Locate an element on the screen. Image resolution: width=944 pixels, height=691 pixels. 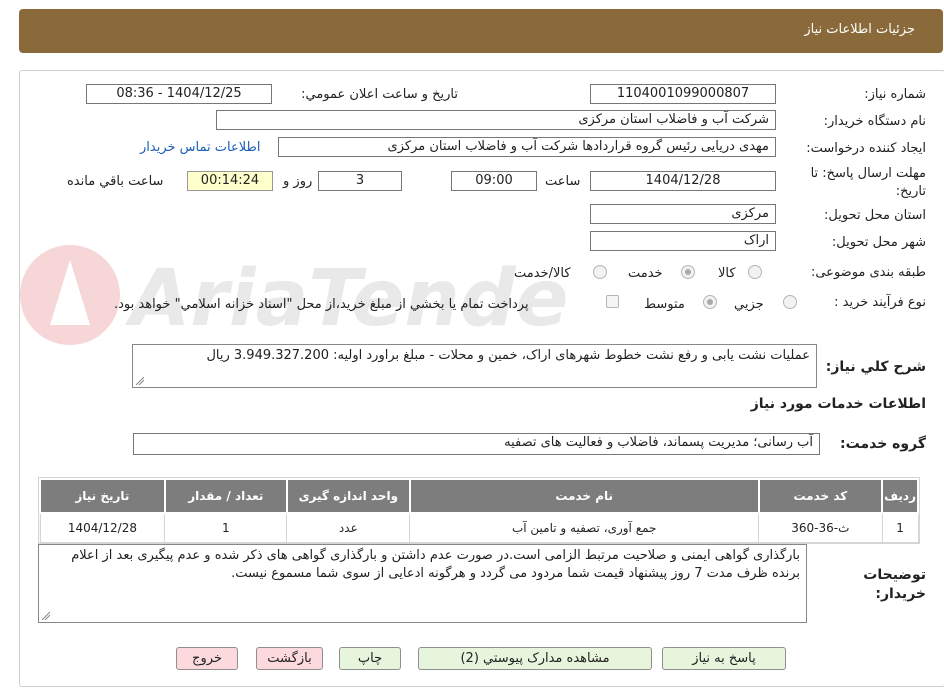
category-radio-goods-service is located at coordinates (600, 272).